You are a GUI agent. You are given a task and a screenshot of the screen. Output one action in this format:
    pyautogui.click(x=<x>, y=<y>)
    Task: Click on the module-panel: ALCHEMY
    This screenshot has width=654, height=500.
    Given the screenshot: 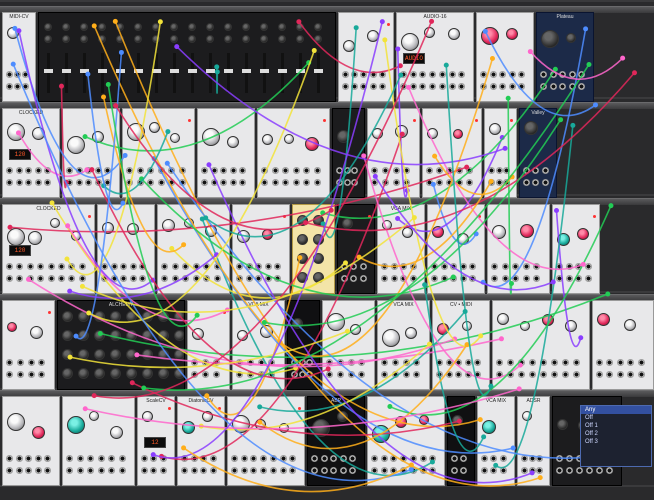 What is the action you would take?
    pyautogui.click(x=121, y=345)
    